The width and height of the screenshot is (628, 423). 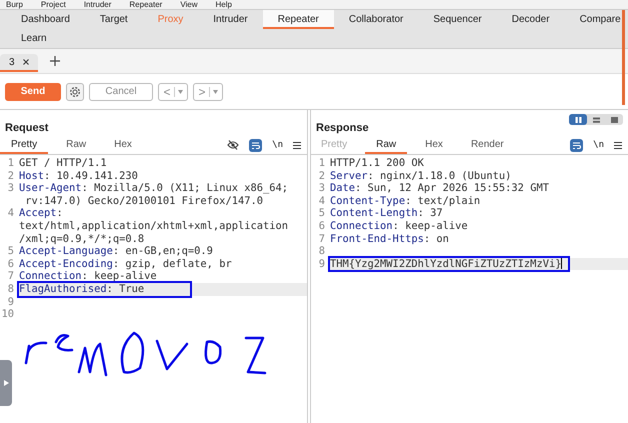 I want to click on tool-tab: Collaborator, so click(x=376, y=19).